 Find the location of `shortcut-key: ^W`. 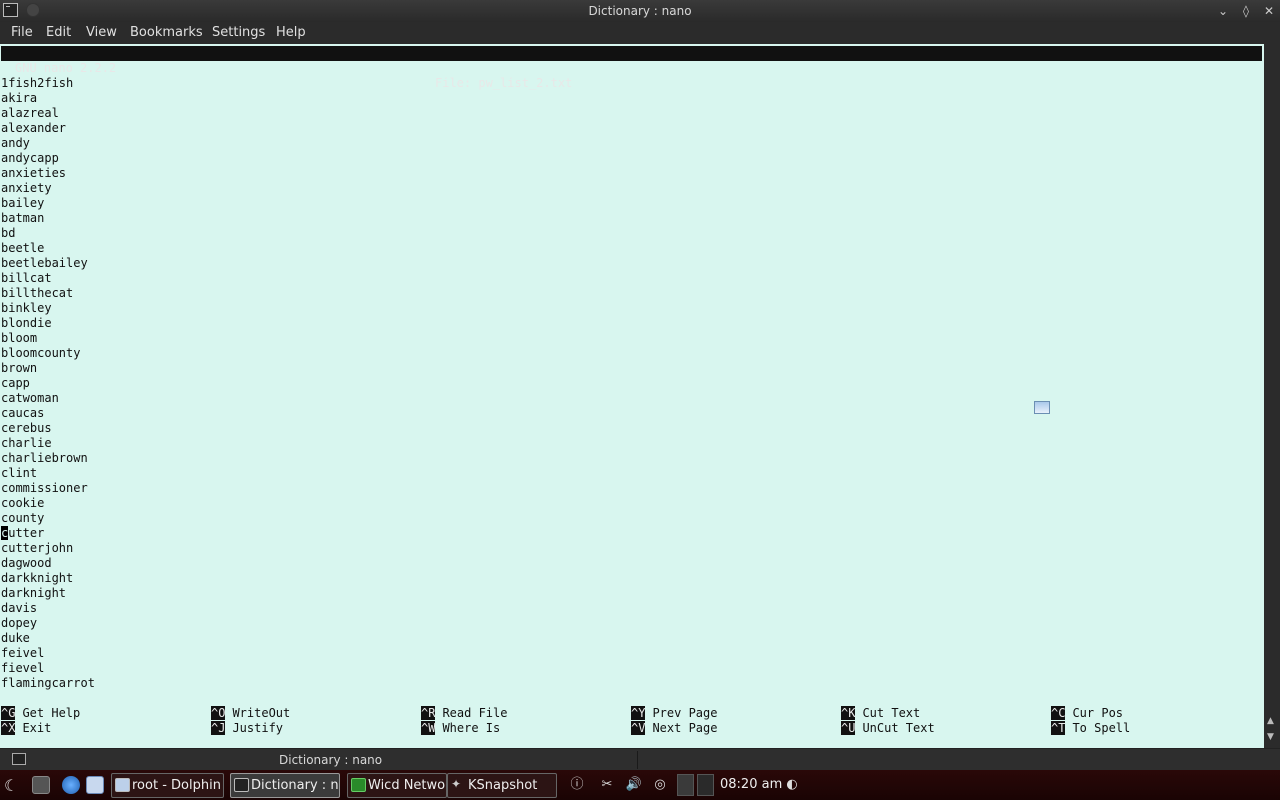

shortcut-key: ^W is located at coordinates (428, 728).